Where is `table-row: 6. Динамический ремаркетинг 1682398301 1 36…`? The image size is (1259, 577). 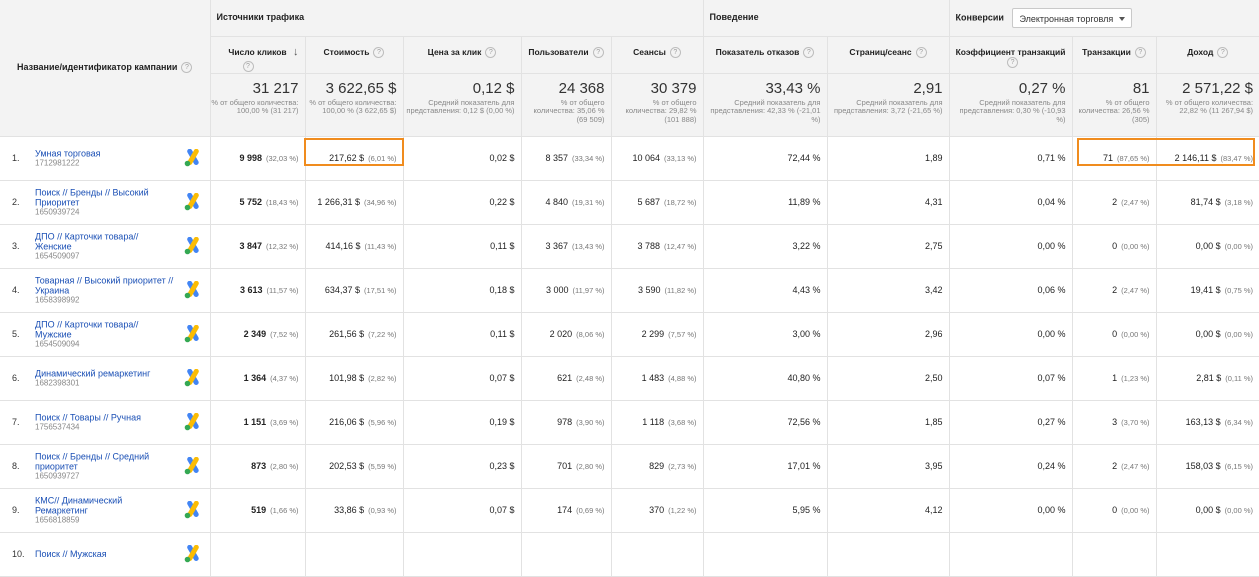
table-row: 6. Динамический ремаркетинг 1682398301 1 36… is located at coordinates (629, 378).